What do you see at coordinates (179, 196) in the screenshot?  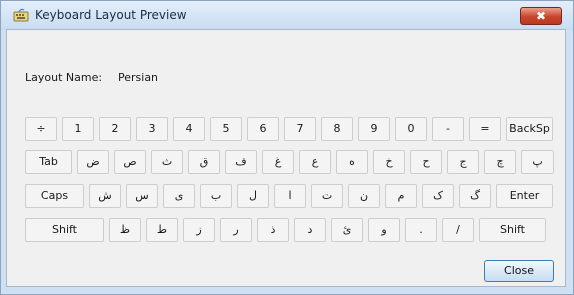 I see `key-r3-4: ی` at bounding box center [179, 196].